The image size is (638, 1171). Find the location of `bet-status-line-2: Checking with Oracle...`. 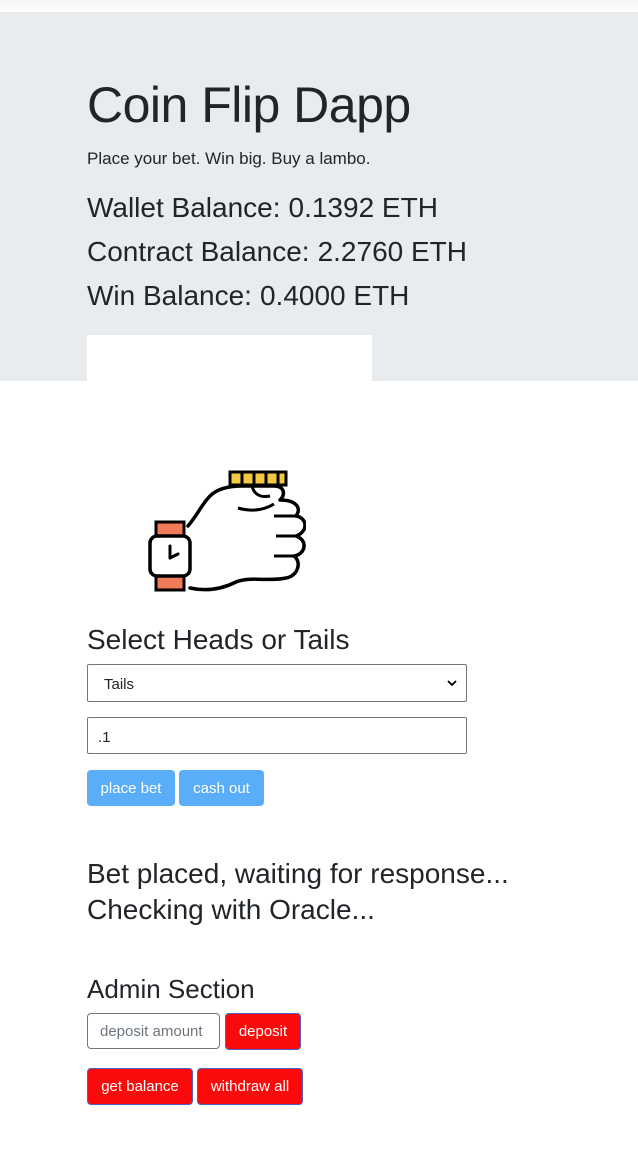

bet-status-line-2: Checking with Oracle... is located at coordinates (231, 909).